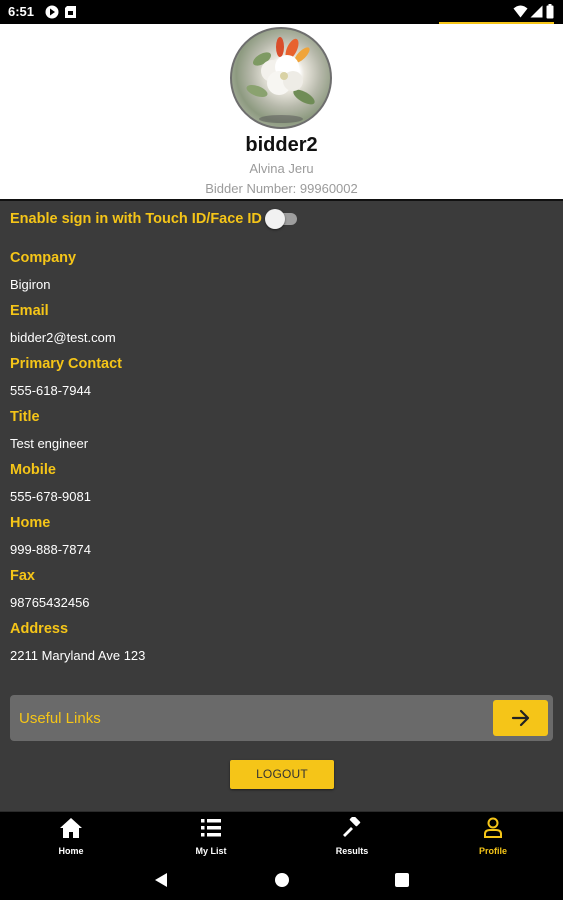 The image size is (563, 900). What do you see at coordinates (352, 851) in the screenshot?
I see `nav-results-label: Results` at bounding box center [352, 851].